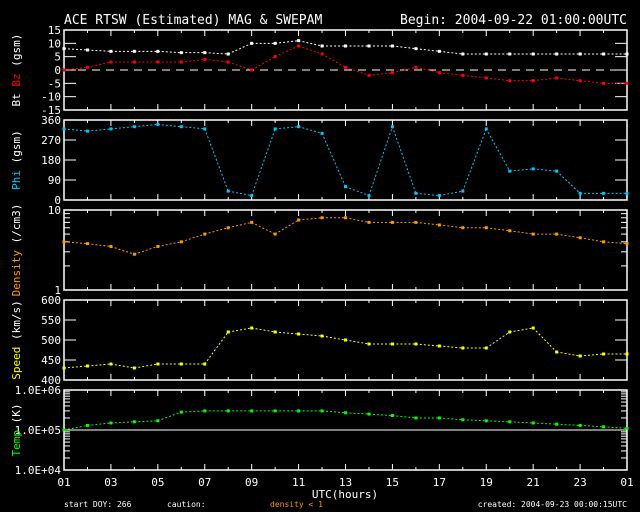  Describe the element at coordinates (51, 300) in the screenshot. I see `y-tick-label: 600` at that location.